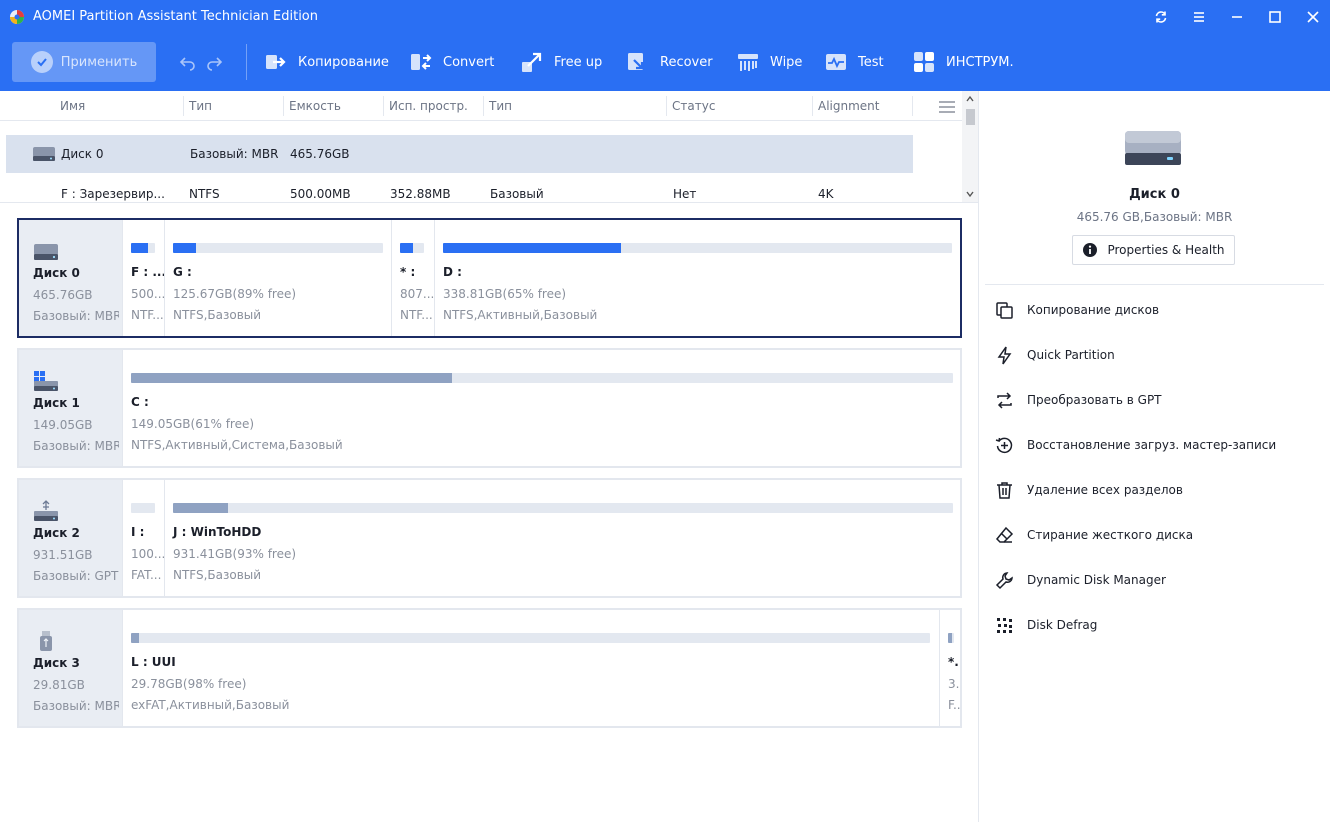 Image resolution: width=1330 pixels, height=822 pixels. I want to click on toolbar-test: Test, so click(854, 62).